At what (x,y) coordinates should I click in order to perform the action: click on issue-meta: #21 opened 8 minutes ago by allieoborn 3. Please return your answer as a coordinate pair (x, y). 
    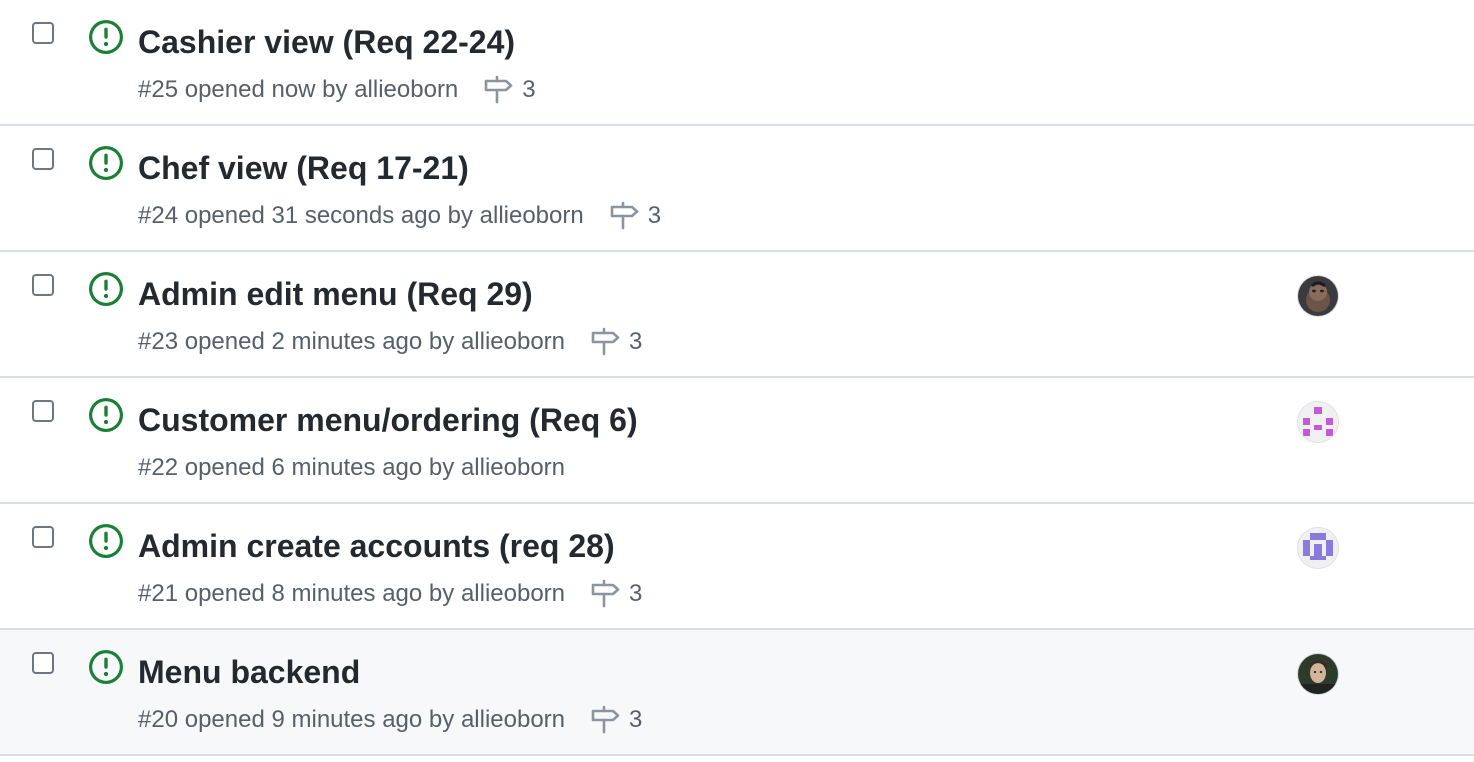
    Looking at the image, I should click on (390, 594).